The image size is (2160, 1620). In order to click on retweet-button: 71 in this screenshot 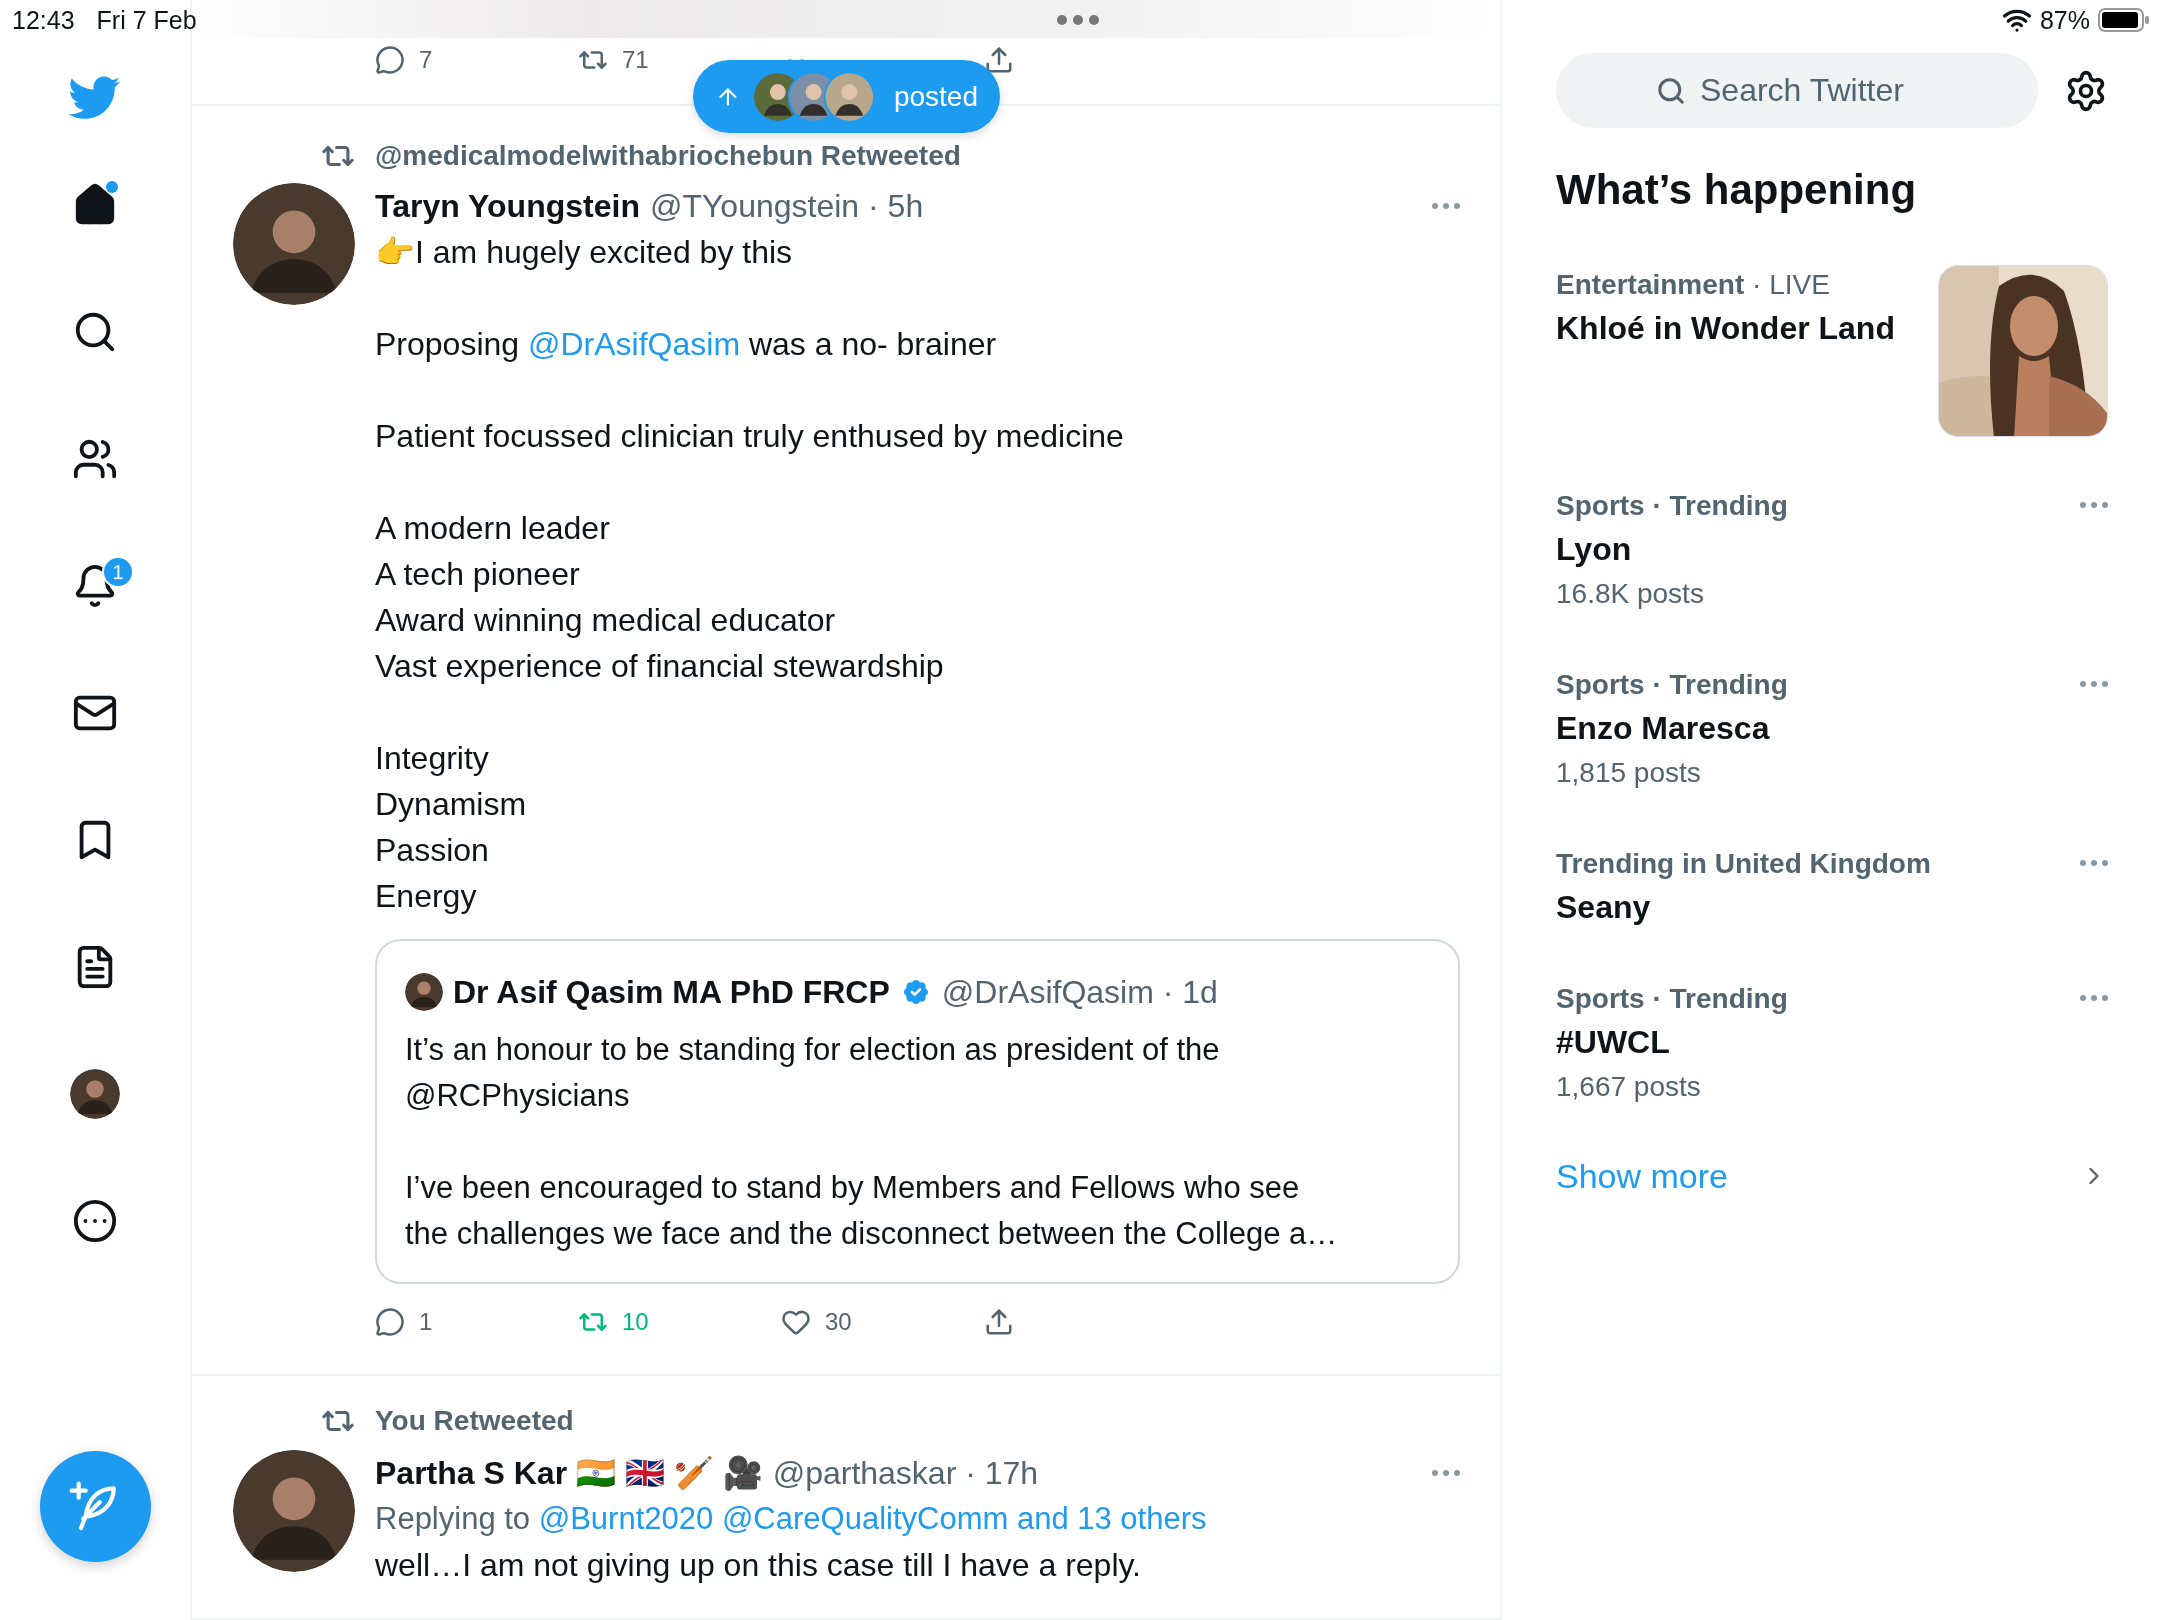, I will do `click(613, 60)`.